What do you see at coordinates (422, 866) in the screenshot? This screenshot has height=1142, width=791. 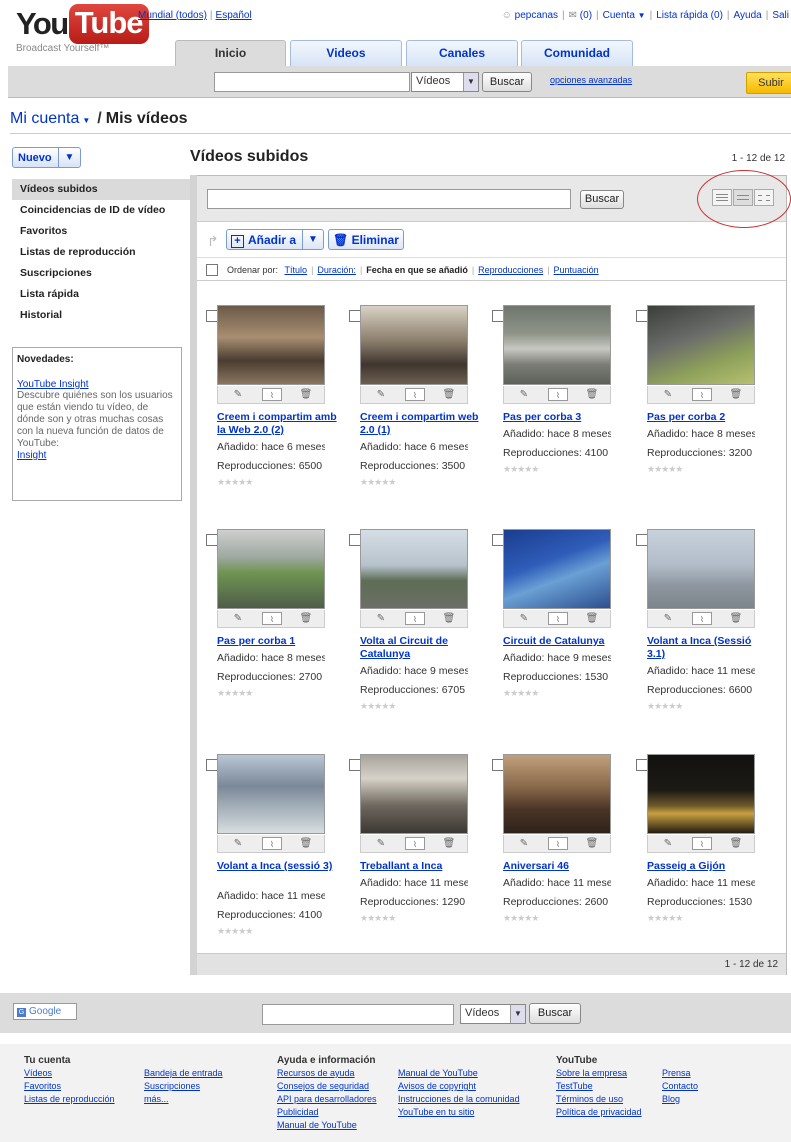 I see `video-title: Treballant a Inca` at bounding box center [422, 866].